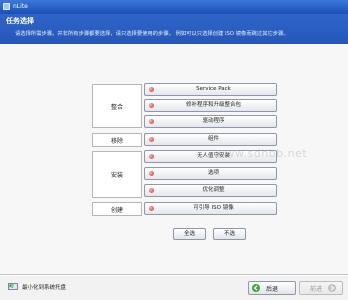  I want to click on group-create-label: 创建, so click(116, 210).